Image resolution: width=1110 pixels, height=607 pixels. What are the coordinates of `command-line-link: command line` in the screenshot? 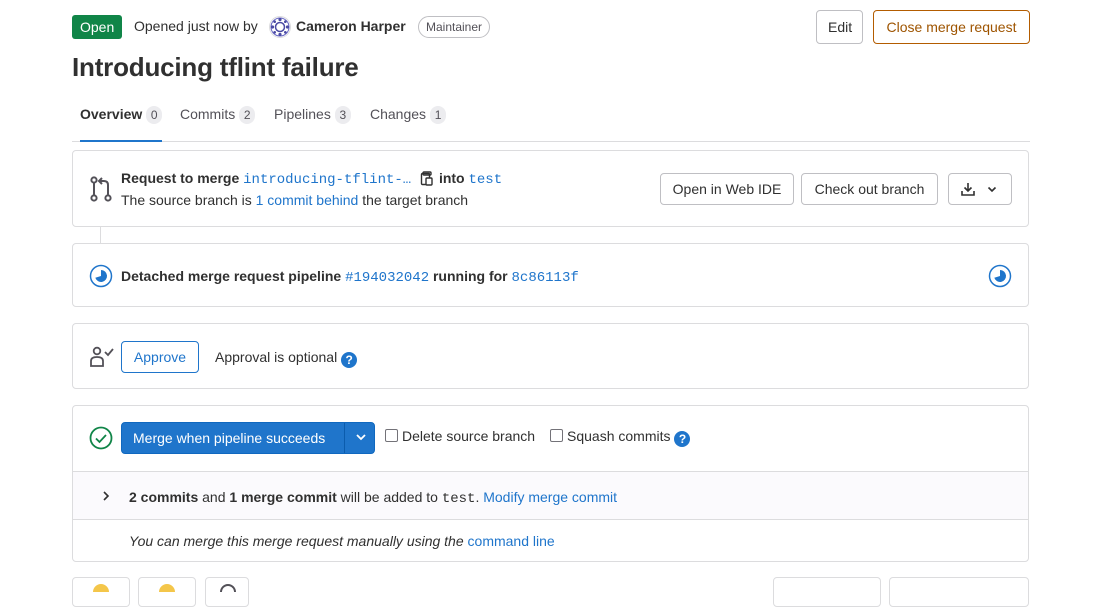 It's located at (511, 541).